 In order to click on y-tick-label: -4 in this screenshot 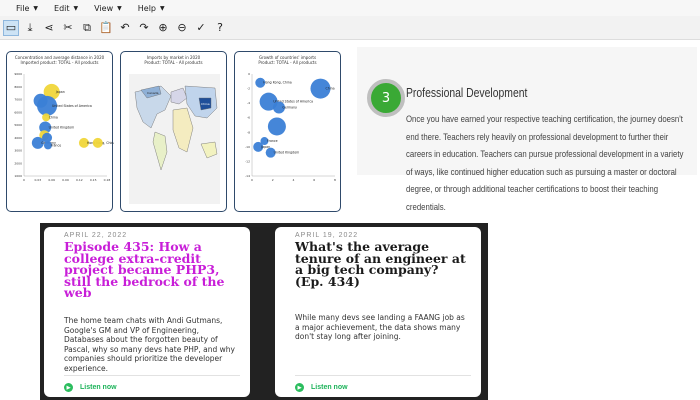, I will do `click(248, 103)`.